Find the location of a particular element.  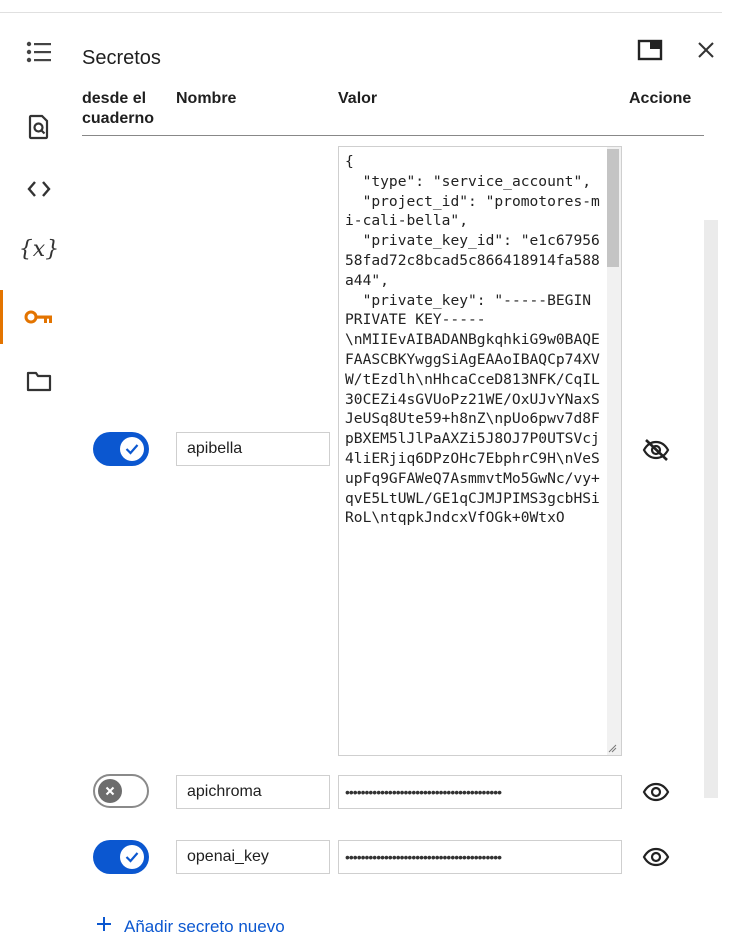

find-in-page-icon is located at coordinates (39, 127).